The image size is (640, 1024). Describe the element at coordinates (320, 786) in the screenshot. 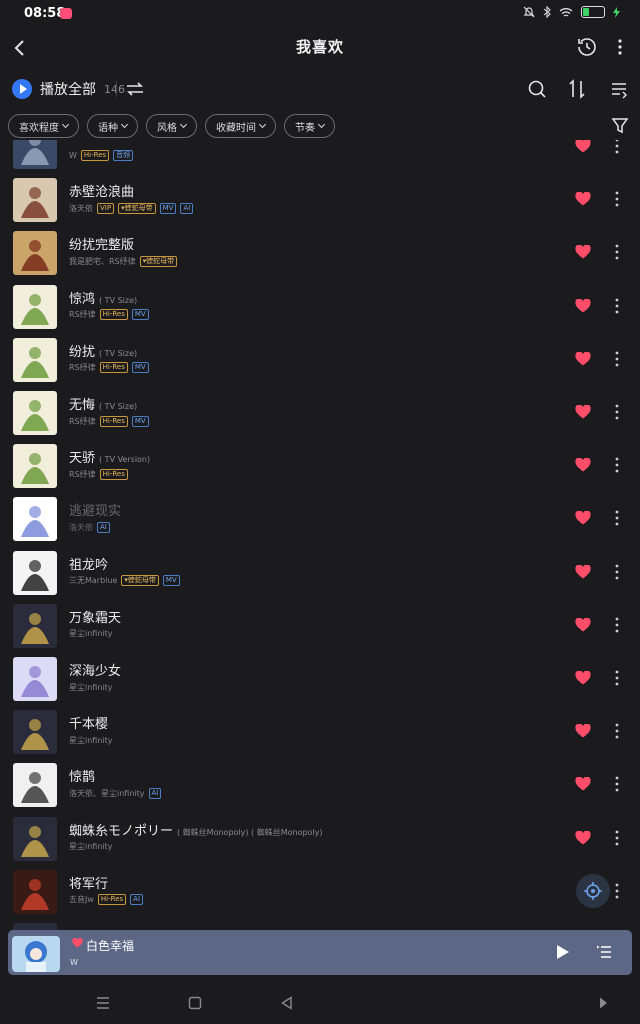

I see `song-row: 惊鹊 洛天依、星尘infinity AI` at that location.